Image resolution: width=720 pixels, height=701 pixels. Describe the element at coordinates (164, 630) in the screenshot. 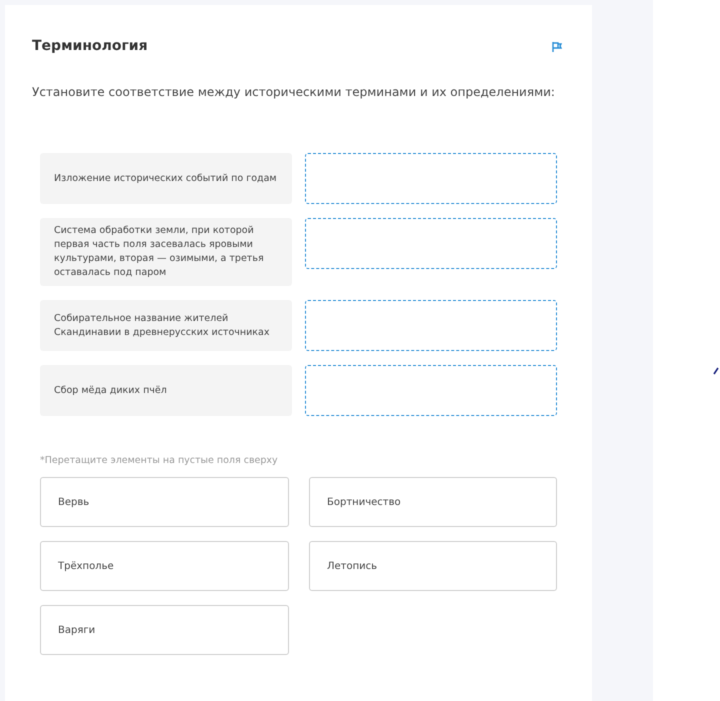

I see `term-card: Варяги` at that location.